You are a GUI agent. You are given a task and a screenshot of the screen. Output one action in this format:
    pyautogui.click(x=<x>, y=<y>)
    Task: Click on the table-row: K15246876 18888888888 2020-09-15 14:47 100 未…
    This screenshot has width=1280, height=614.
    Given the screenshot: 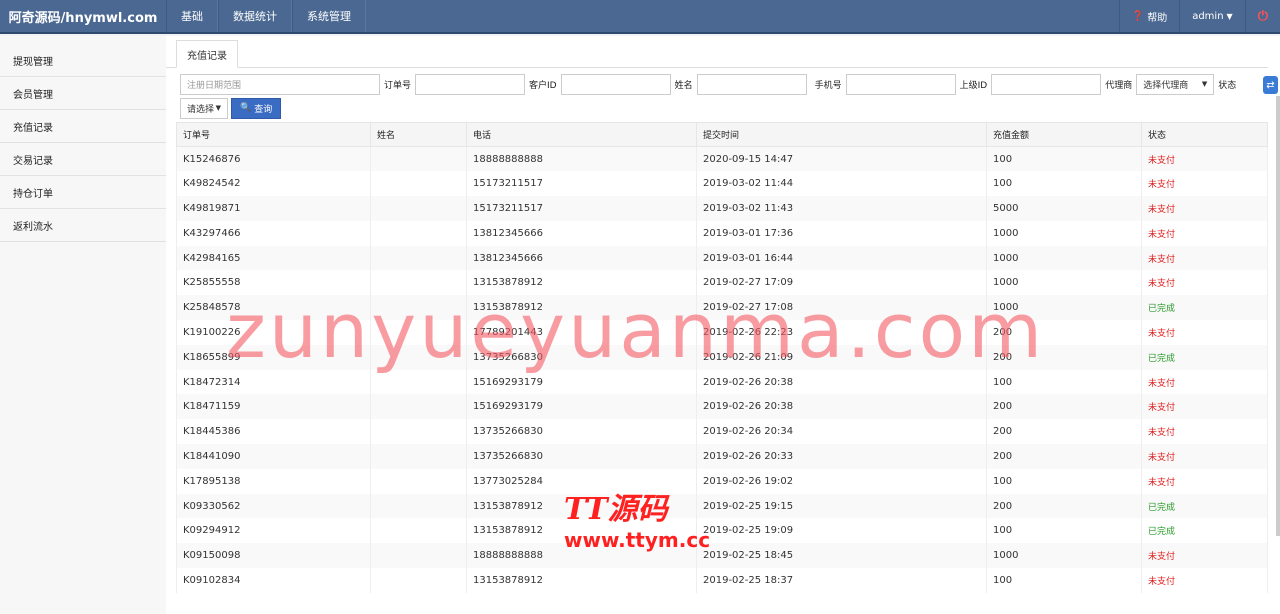 What is the action you would take?
    pyautogui.click(x=722, y=159)
    